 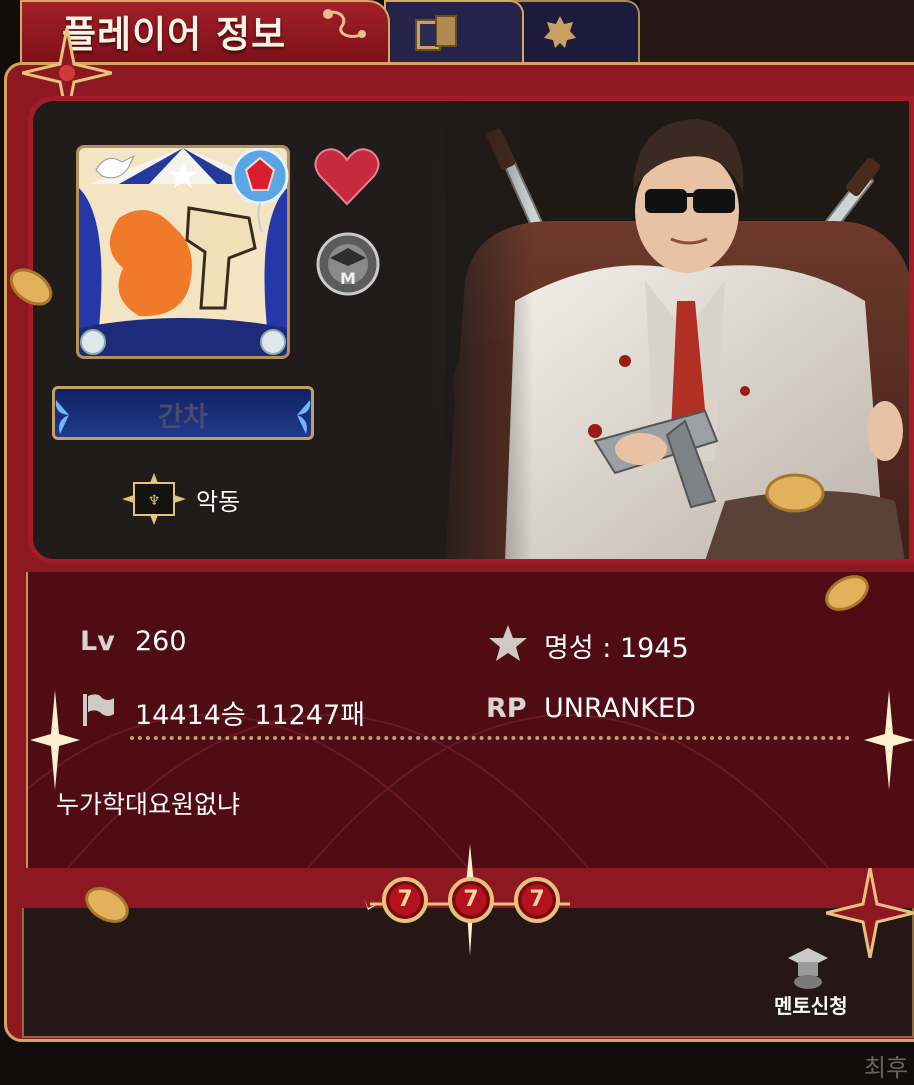 I want to click on mentor-medal-icon: M, so click(x=348, y=264).